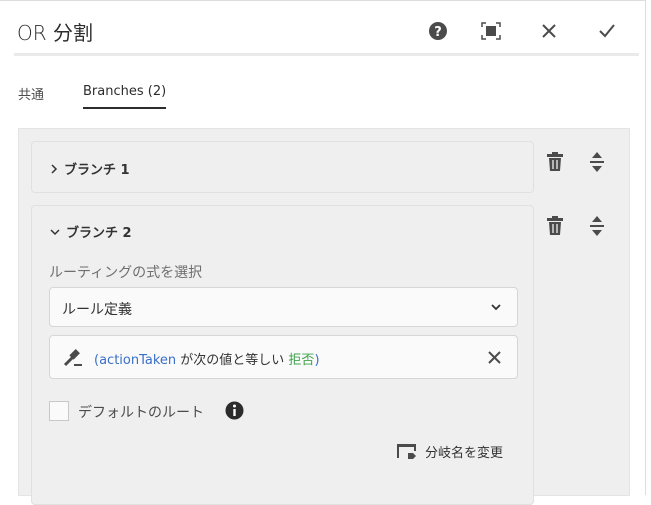  I want to click on delete-branch-2-button, so click(555, 226).